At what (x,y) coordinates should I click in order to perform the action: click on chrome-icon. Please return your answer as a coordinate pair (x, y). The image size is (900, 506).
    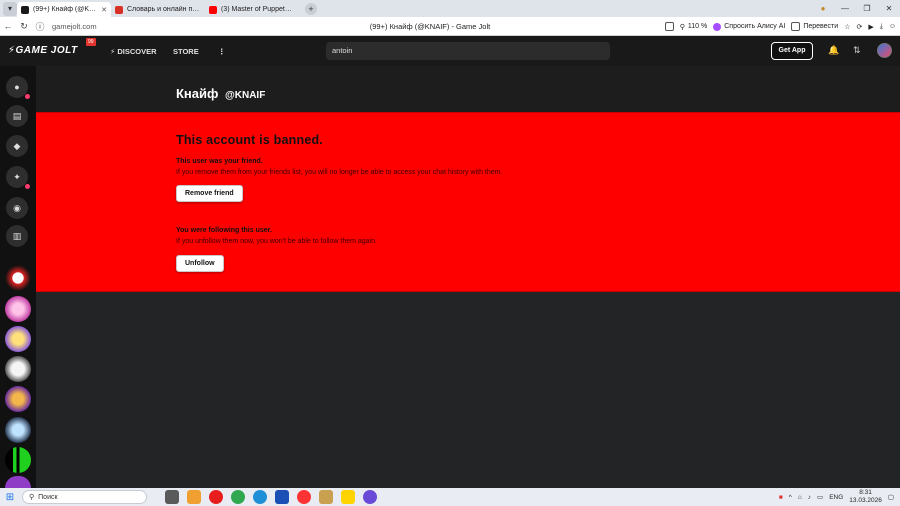
    Looking at the image, I should click on (238, 497).